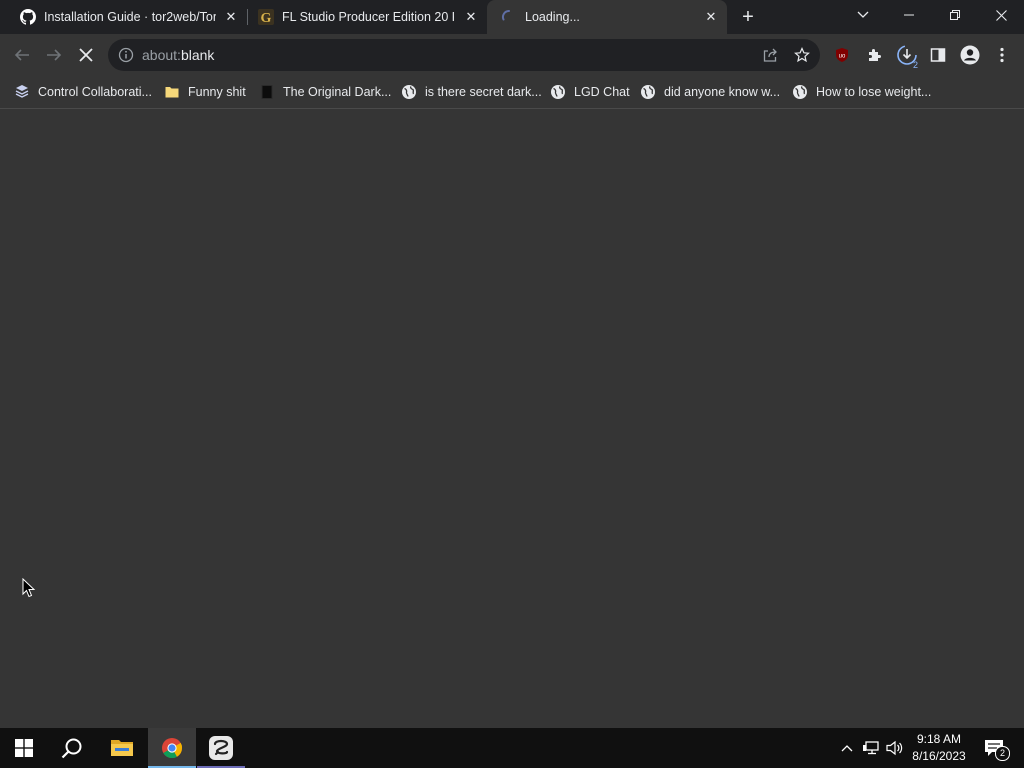 The width and height of the screenshot is (1024, 768). Describe the element at coordinates (126, 55) in the screenshot. I see `info-icon` at that location.